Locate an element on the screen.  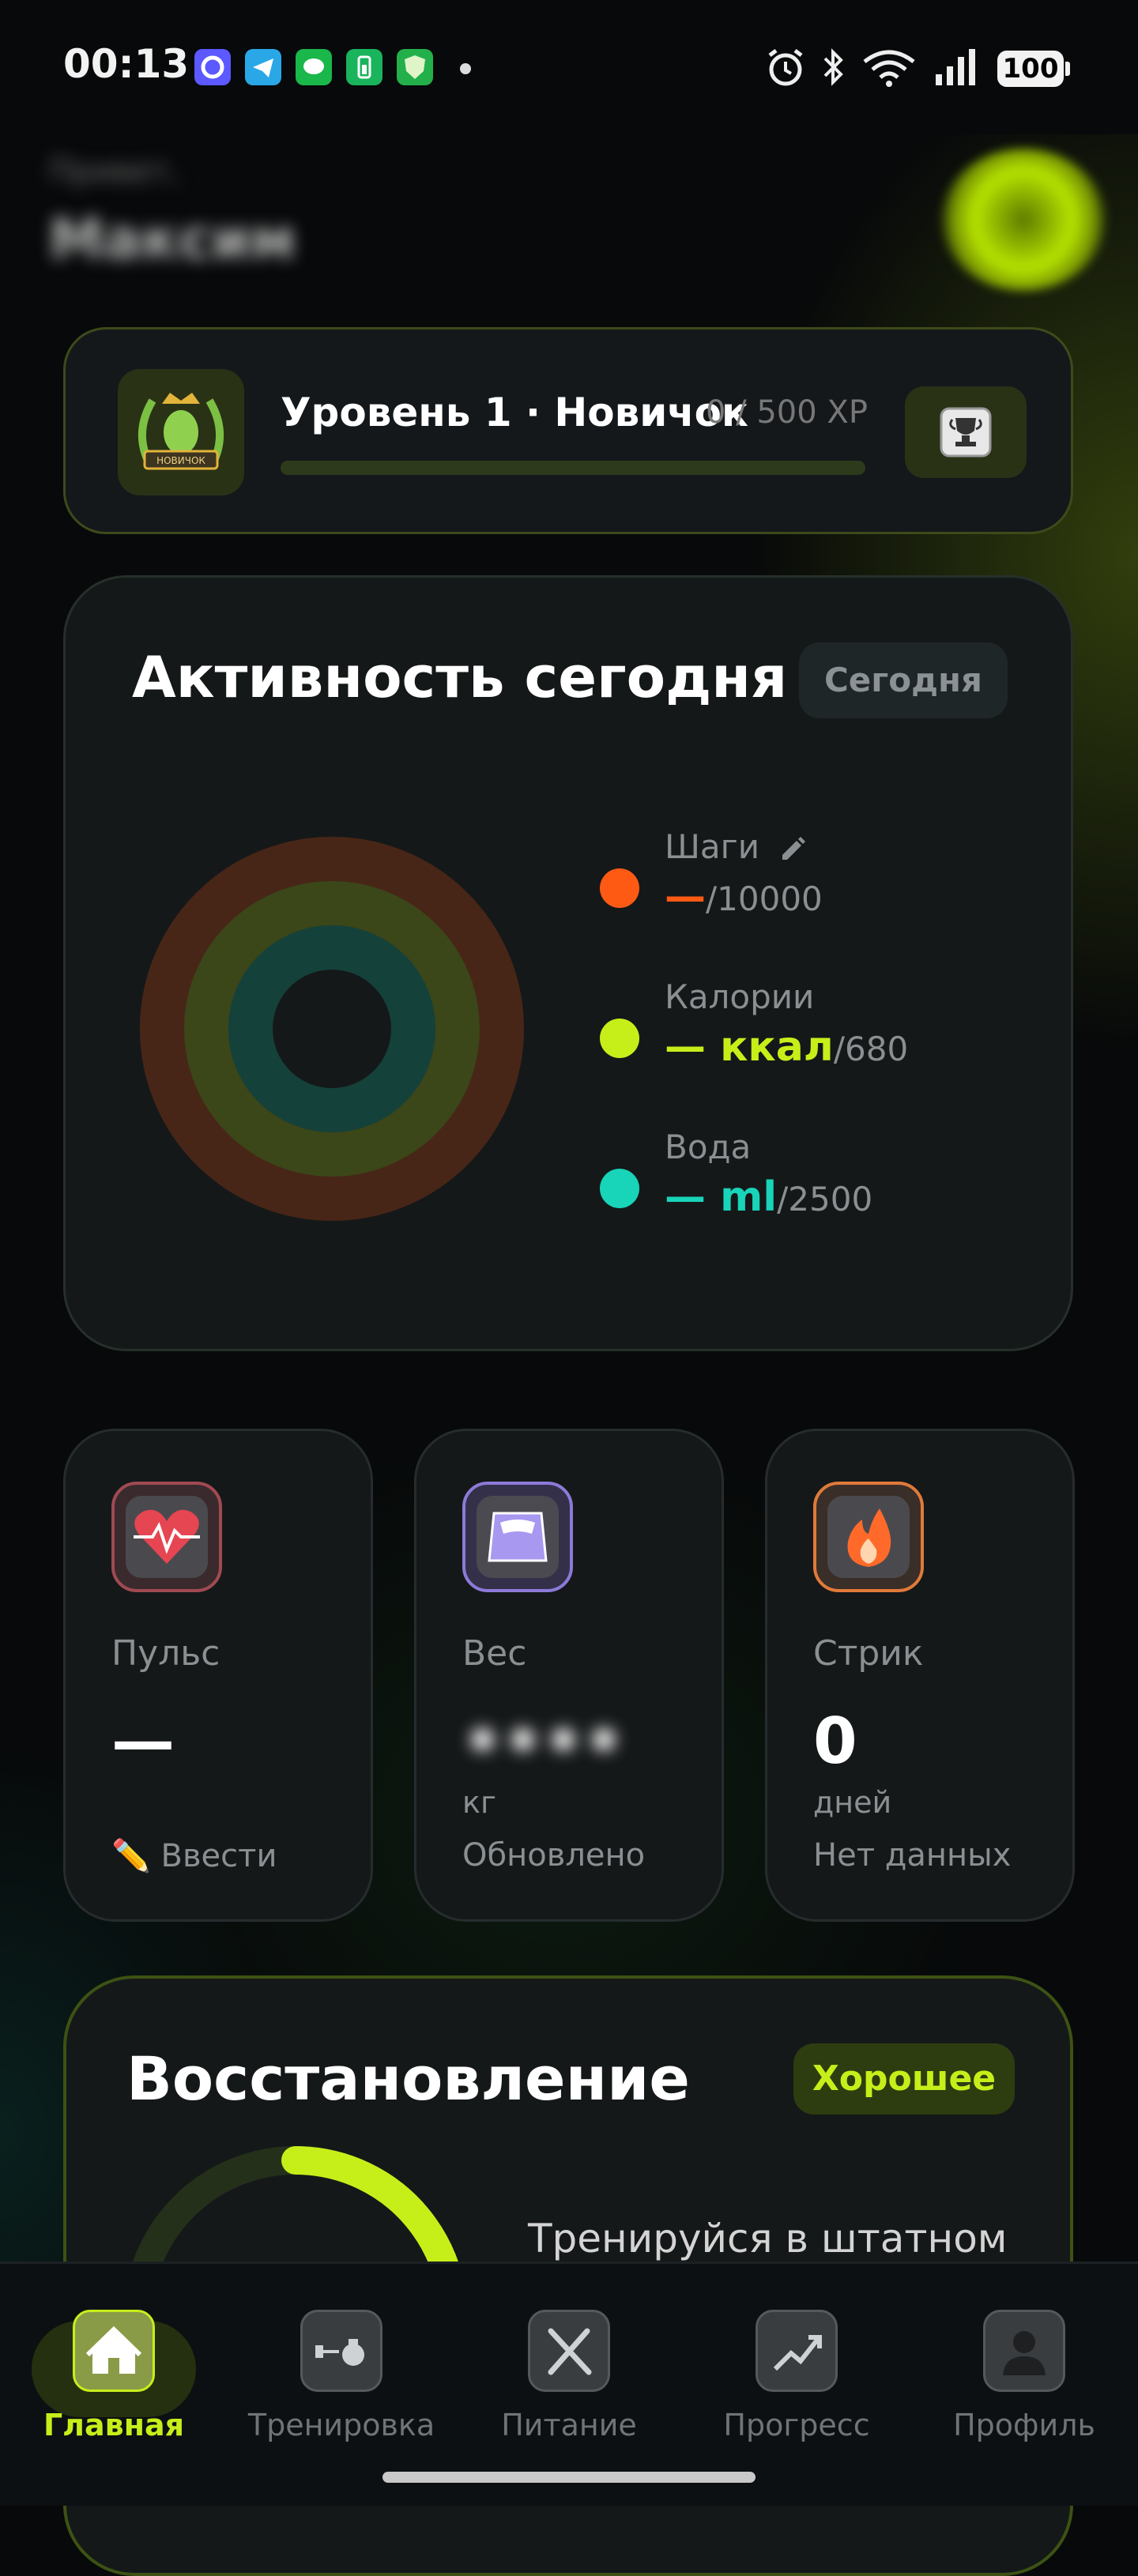
chat-icon is located at coordinates (314, 67).